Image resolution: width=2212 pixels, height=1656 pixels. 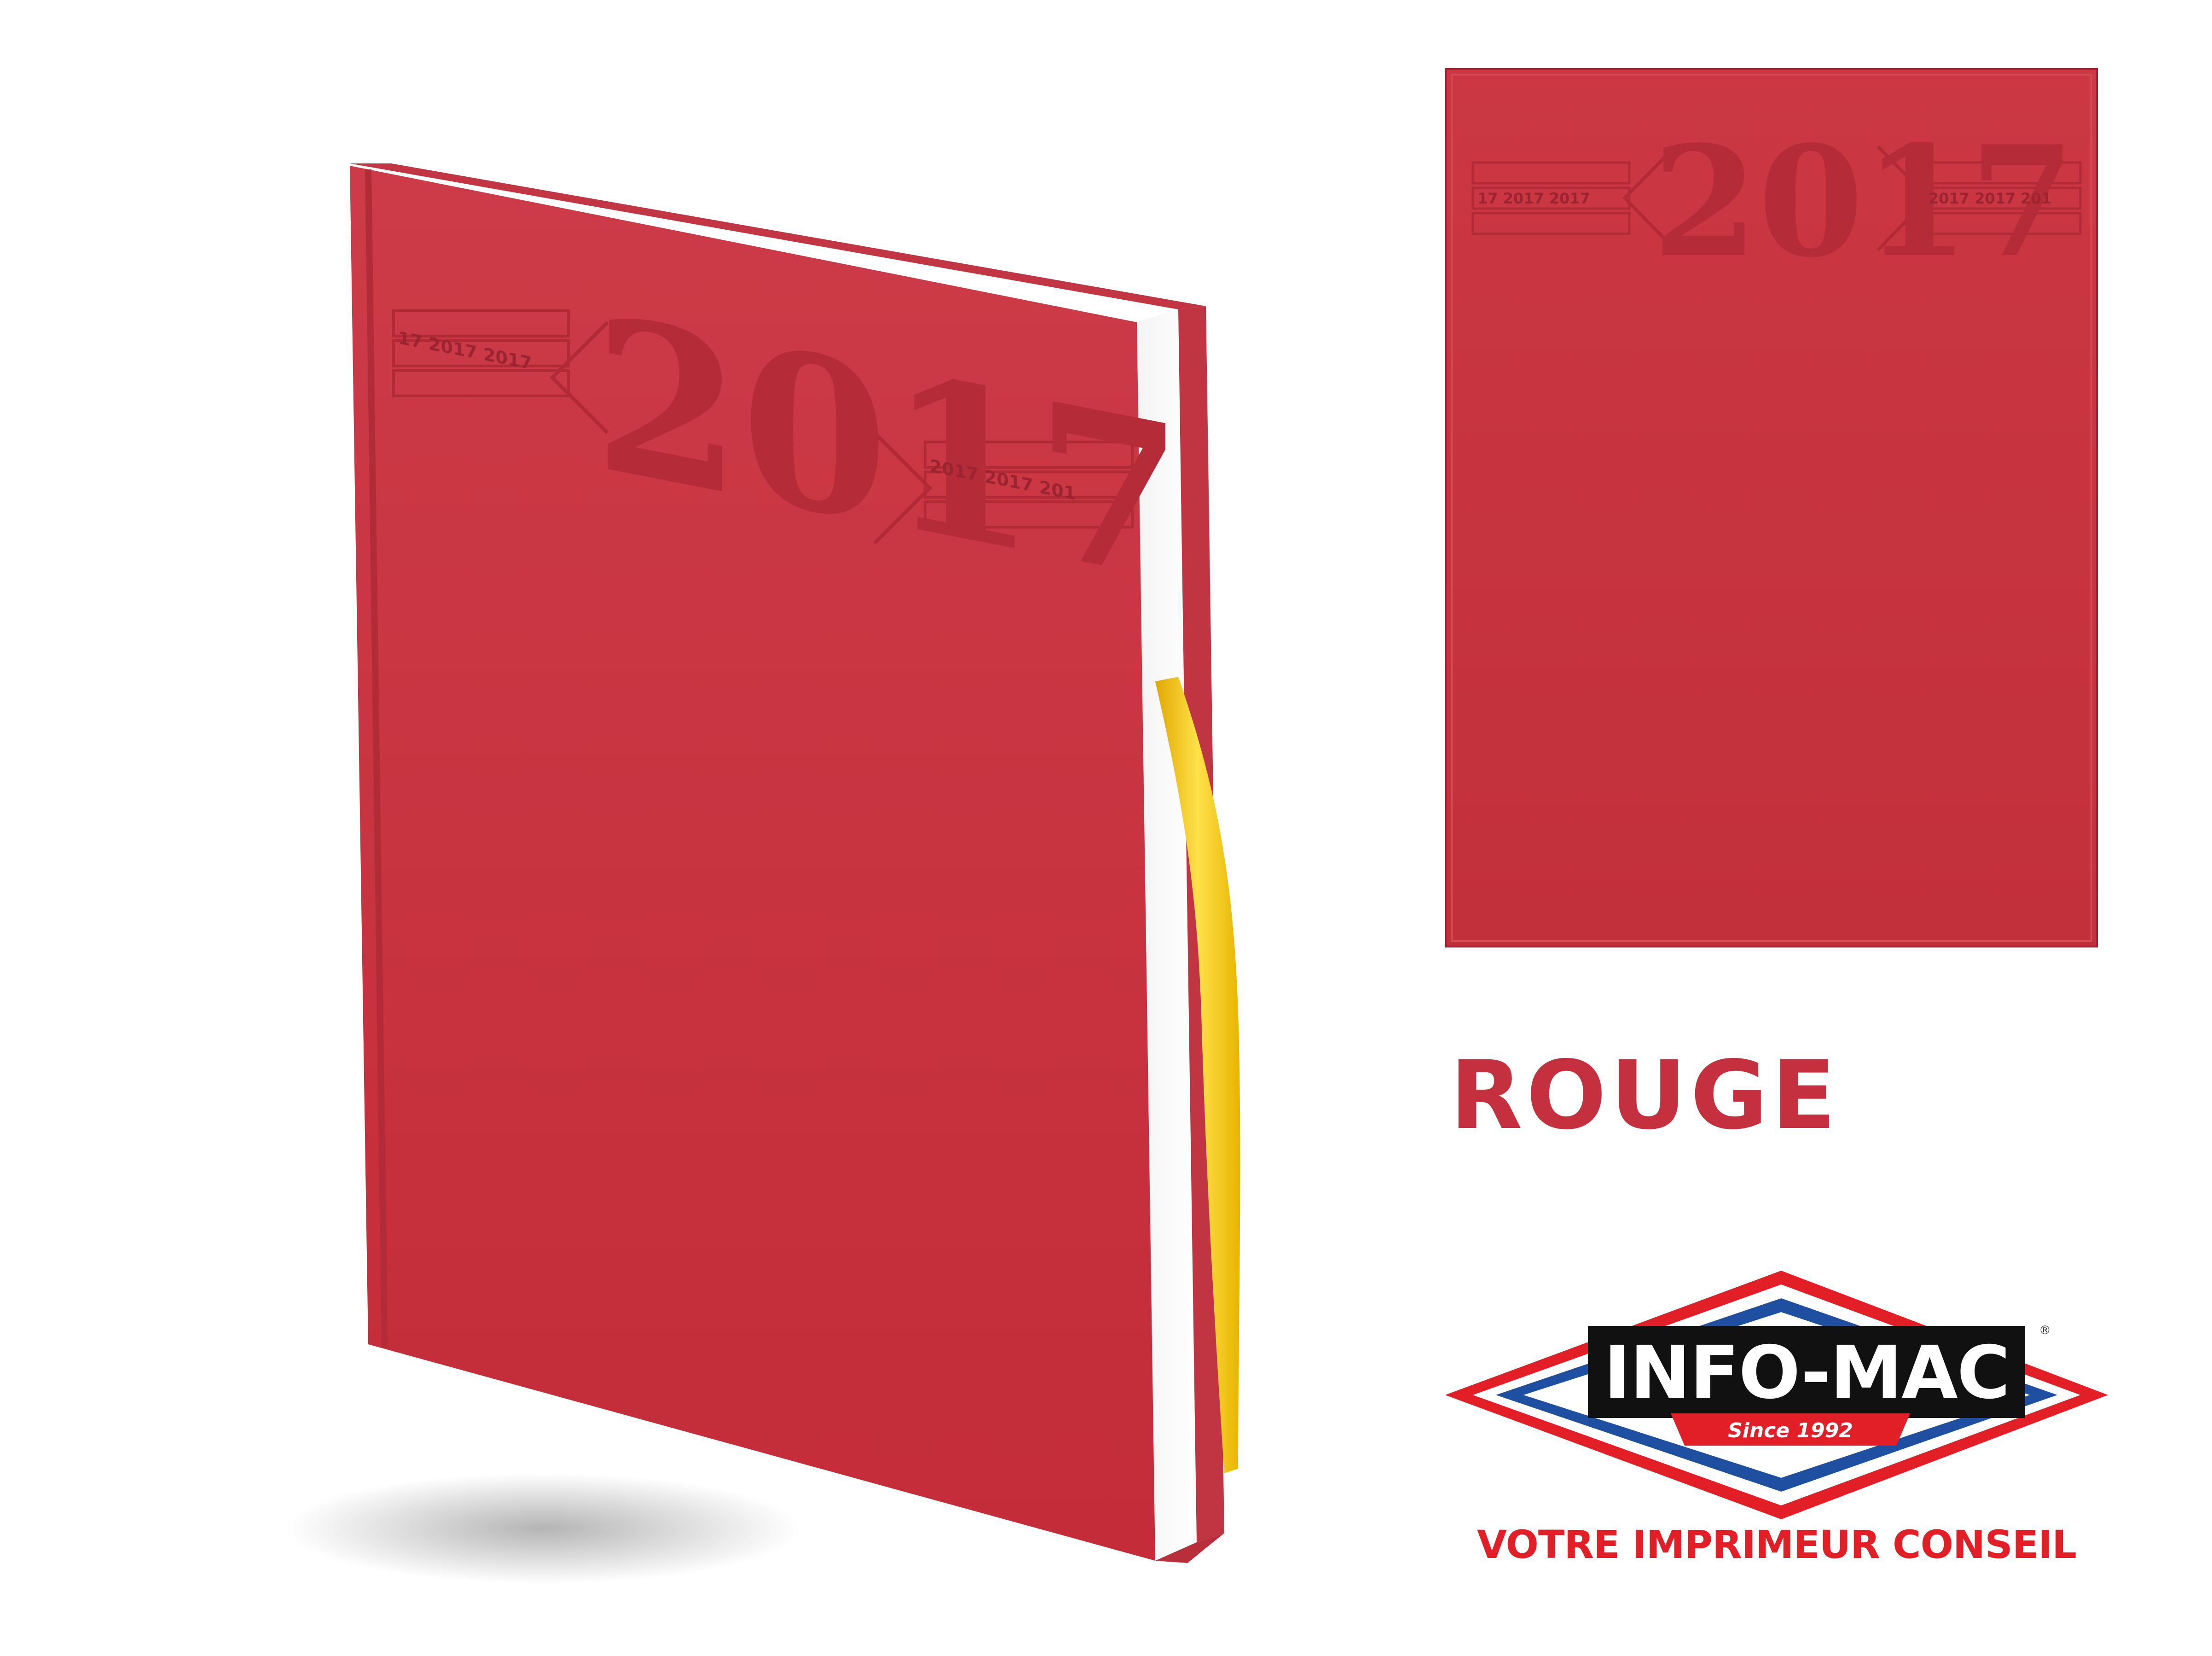 What do you see at coordinates (1990, 198) in the screenshot?
I see `flat-band-right-text: 2017 2017 201` at bounding box center [1990, 198].